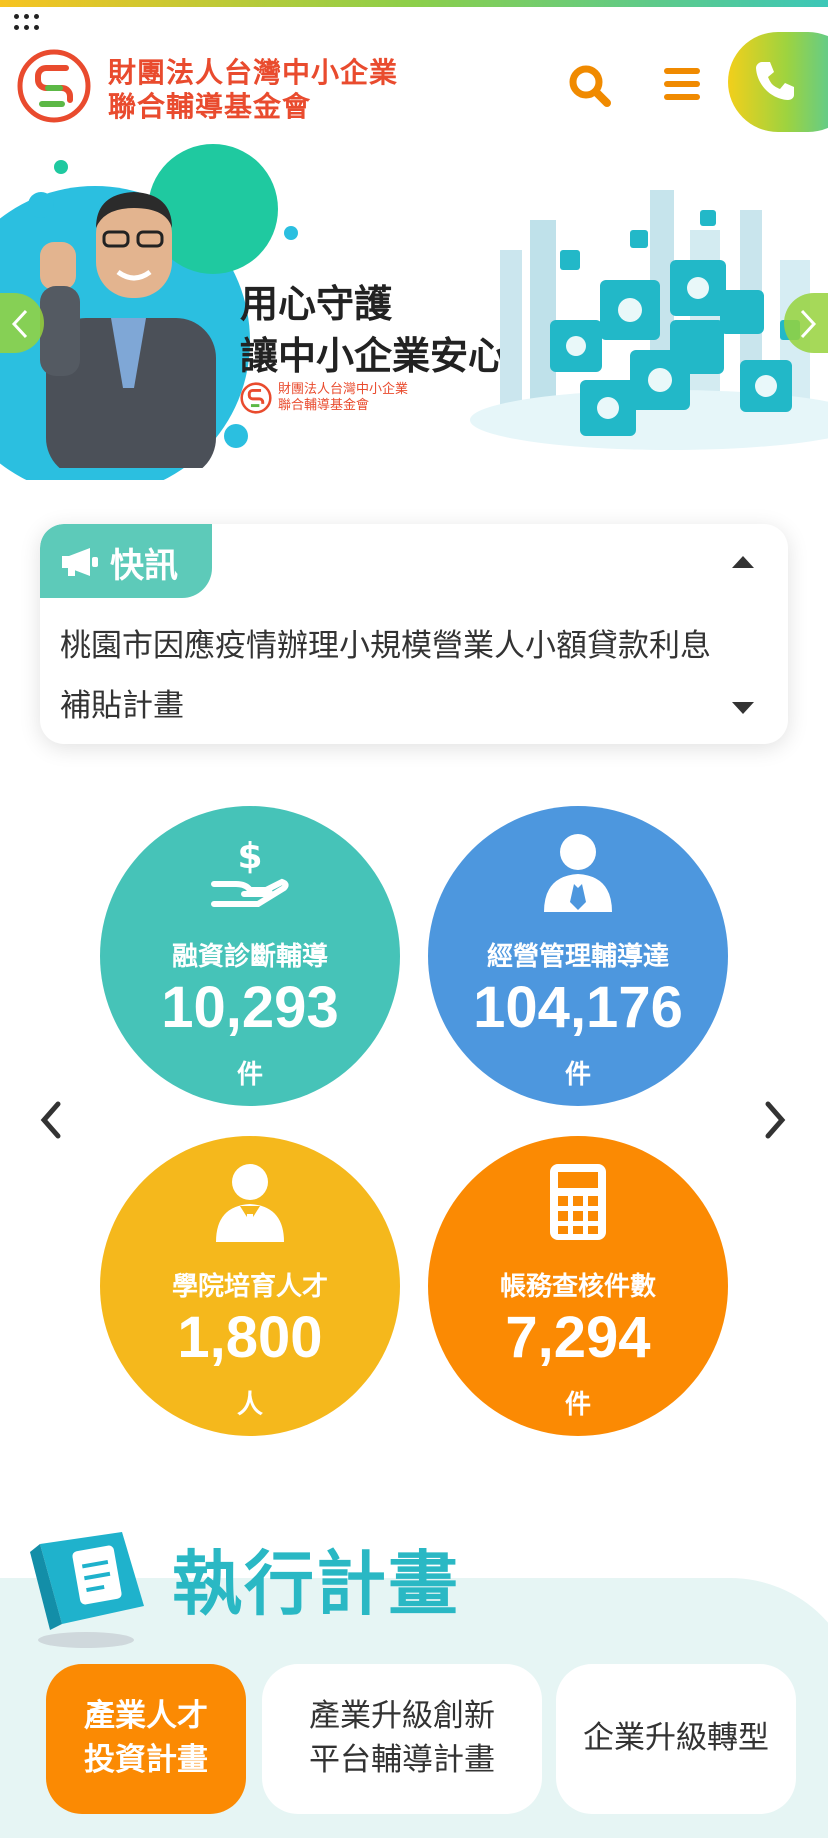 The width and height of the screenshot is (828, 1838). I want to click on news-ticker-card: 快訊 桃園市因應疫情辦理小規模營業人小額貸款利息補貼計畫, so click(414, 634).